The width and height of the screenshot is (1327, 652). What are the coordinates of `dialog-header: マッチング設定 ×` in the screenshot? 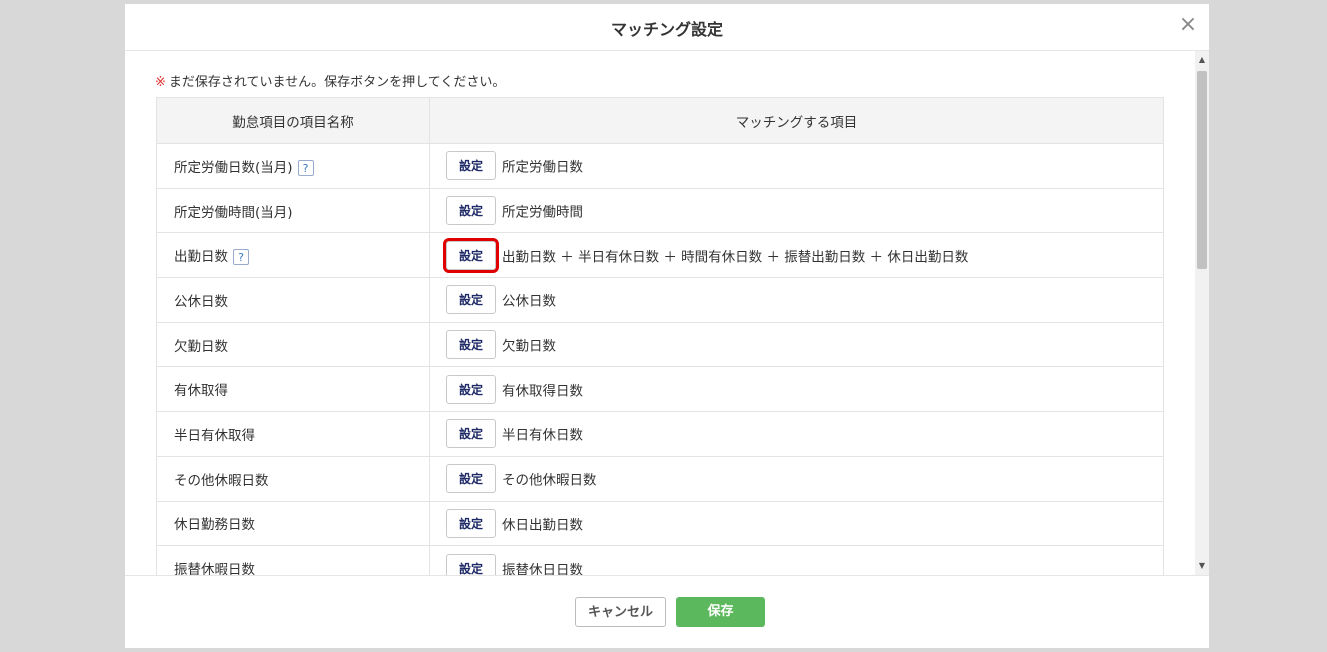 It's located at (667, 27).